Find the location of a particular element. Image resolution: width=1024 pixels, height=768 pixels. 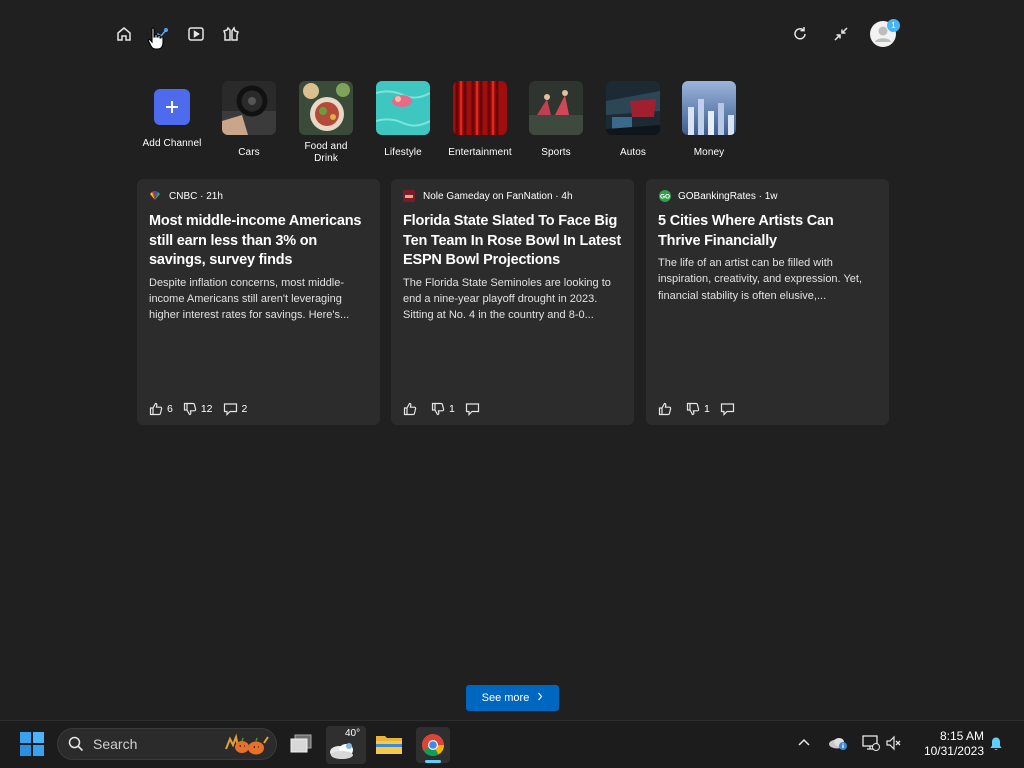

article-actions: 6 12 2 is located at coordinates (203, 409).